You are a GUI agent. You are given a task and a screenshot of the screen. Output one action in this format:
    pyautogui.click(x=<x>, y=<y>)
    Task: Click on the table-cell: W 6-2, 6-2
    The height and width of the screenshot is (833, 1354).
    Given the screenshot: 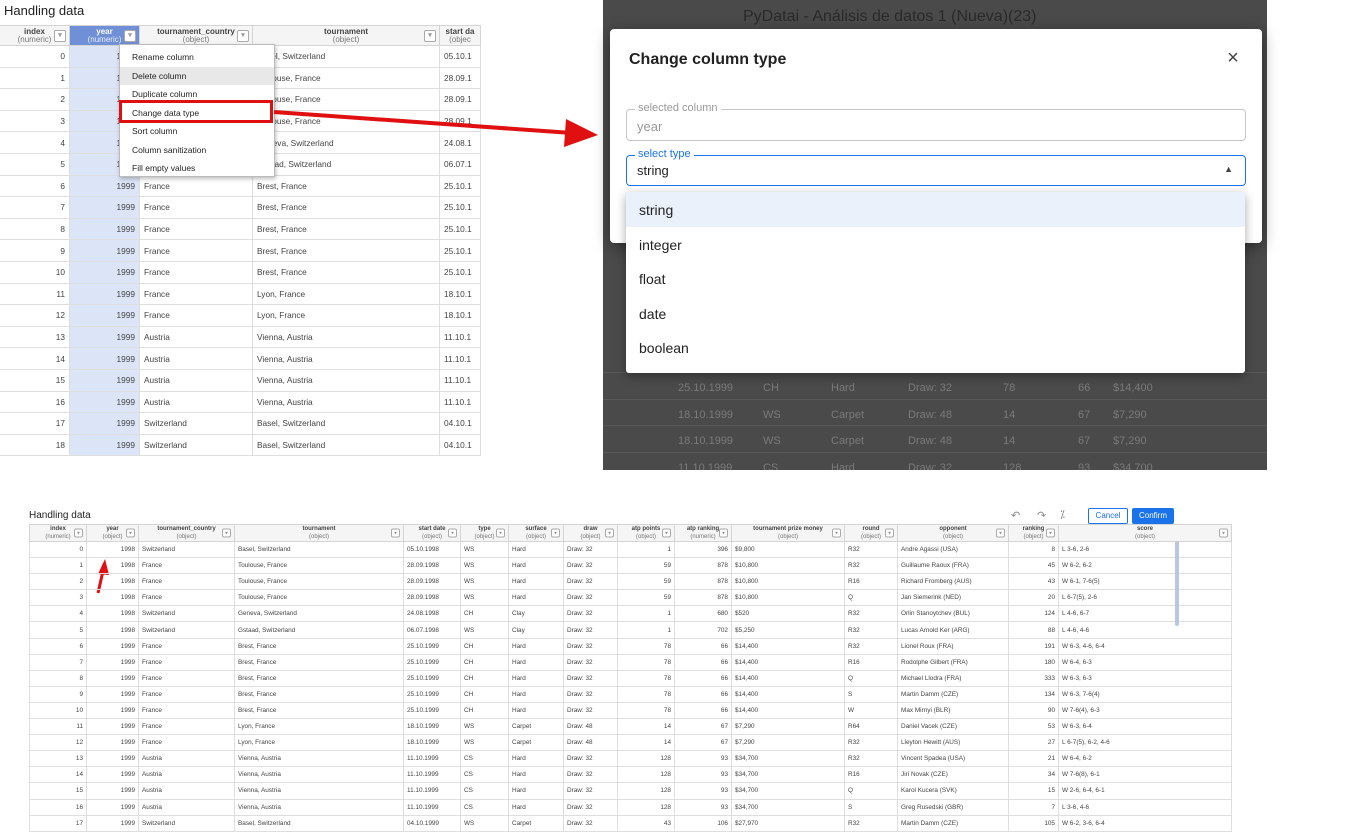 What is the action you would take?
    pyautogui.click(x=1145, y=566)
    